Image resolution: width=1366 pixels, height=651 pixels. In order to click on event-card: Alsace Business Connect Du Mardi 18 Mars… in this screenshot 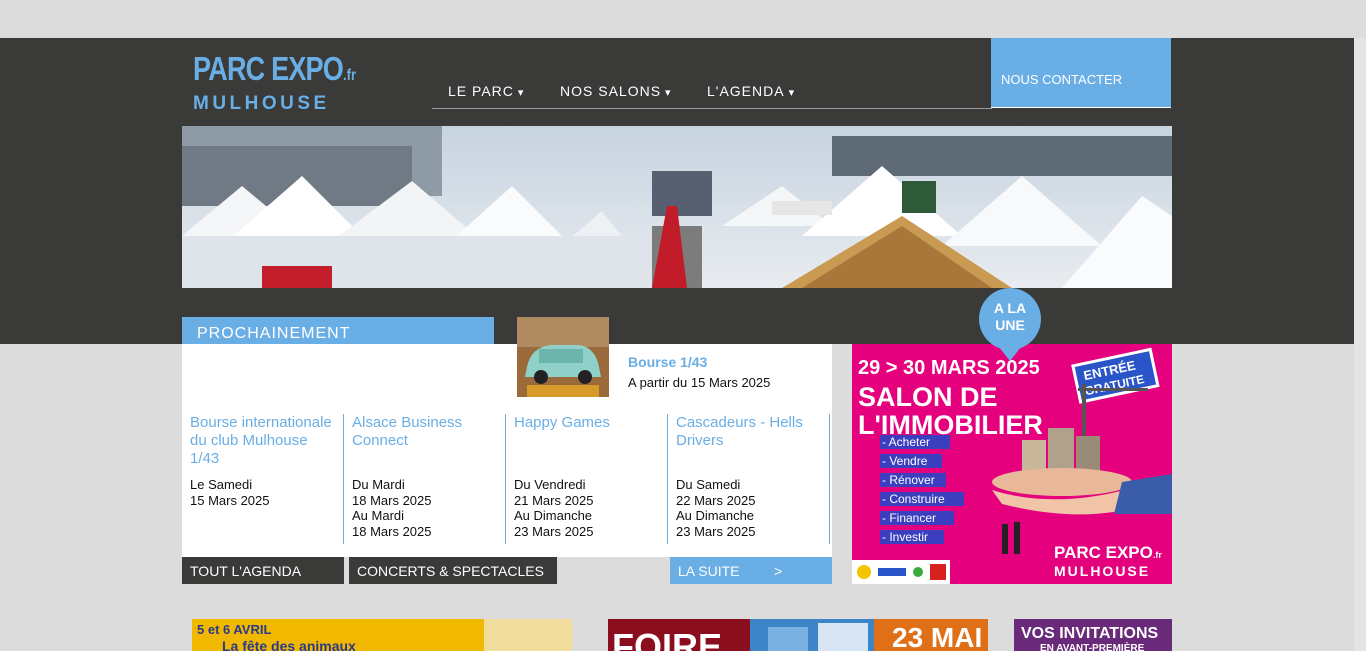, I will do `click(425, 479)`.